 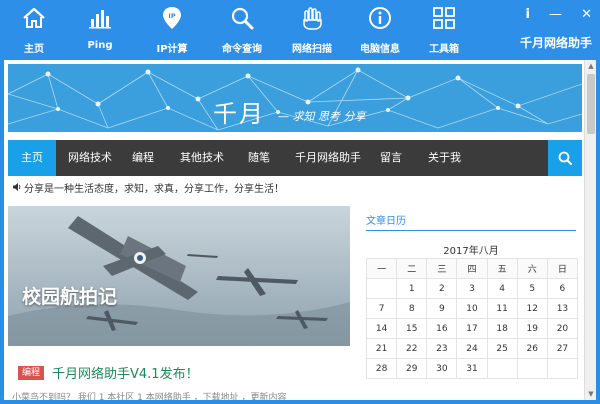 What do you see at coordinates (381, 308) in the screenshot?
I see `calendar-day-cell: 7` at bounding box center [381, 308].